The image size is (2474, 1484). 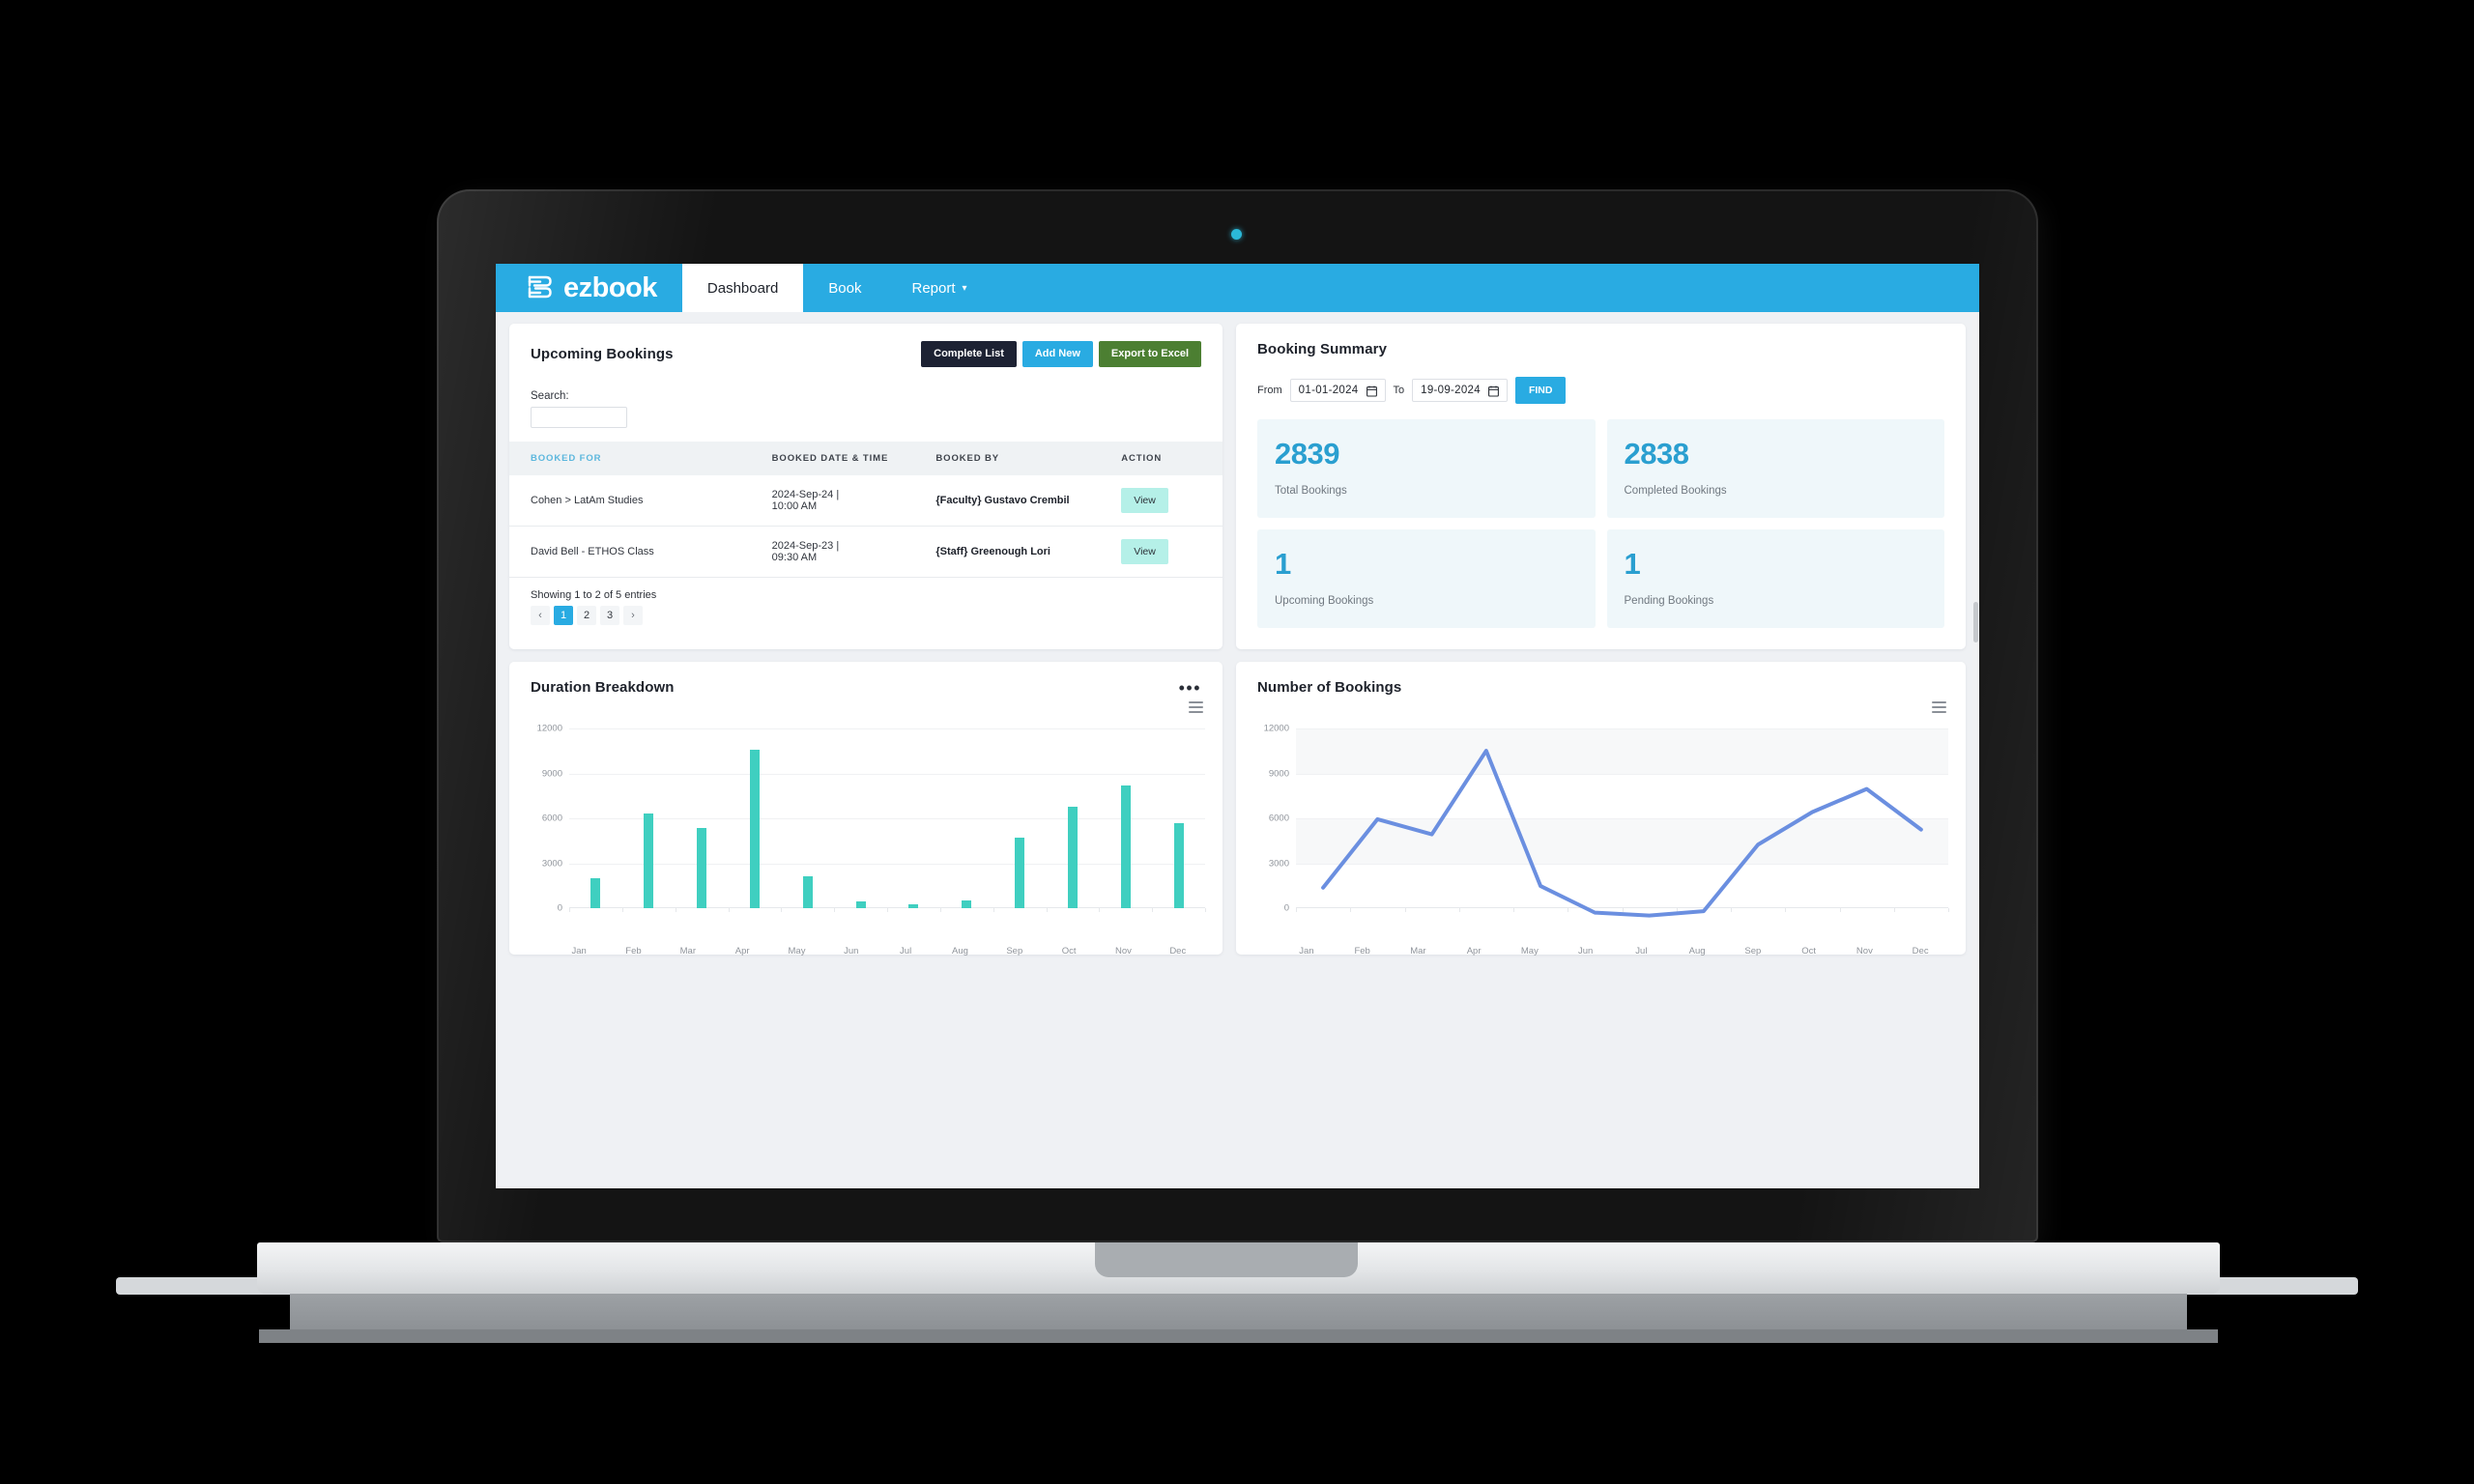 What do you see at coordinates (1613, 951) in the screenshot?
I see `line-chart-x-axis-labels: Jan Feb Mar Apr May Jun Jul Aug Sep Oct Nov Dec` at bounding box center [1613, 951].